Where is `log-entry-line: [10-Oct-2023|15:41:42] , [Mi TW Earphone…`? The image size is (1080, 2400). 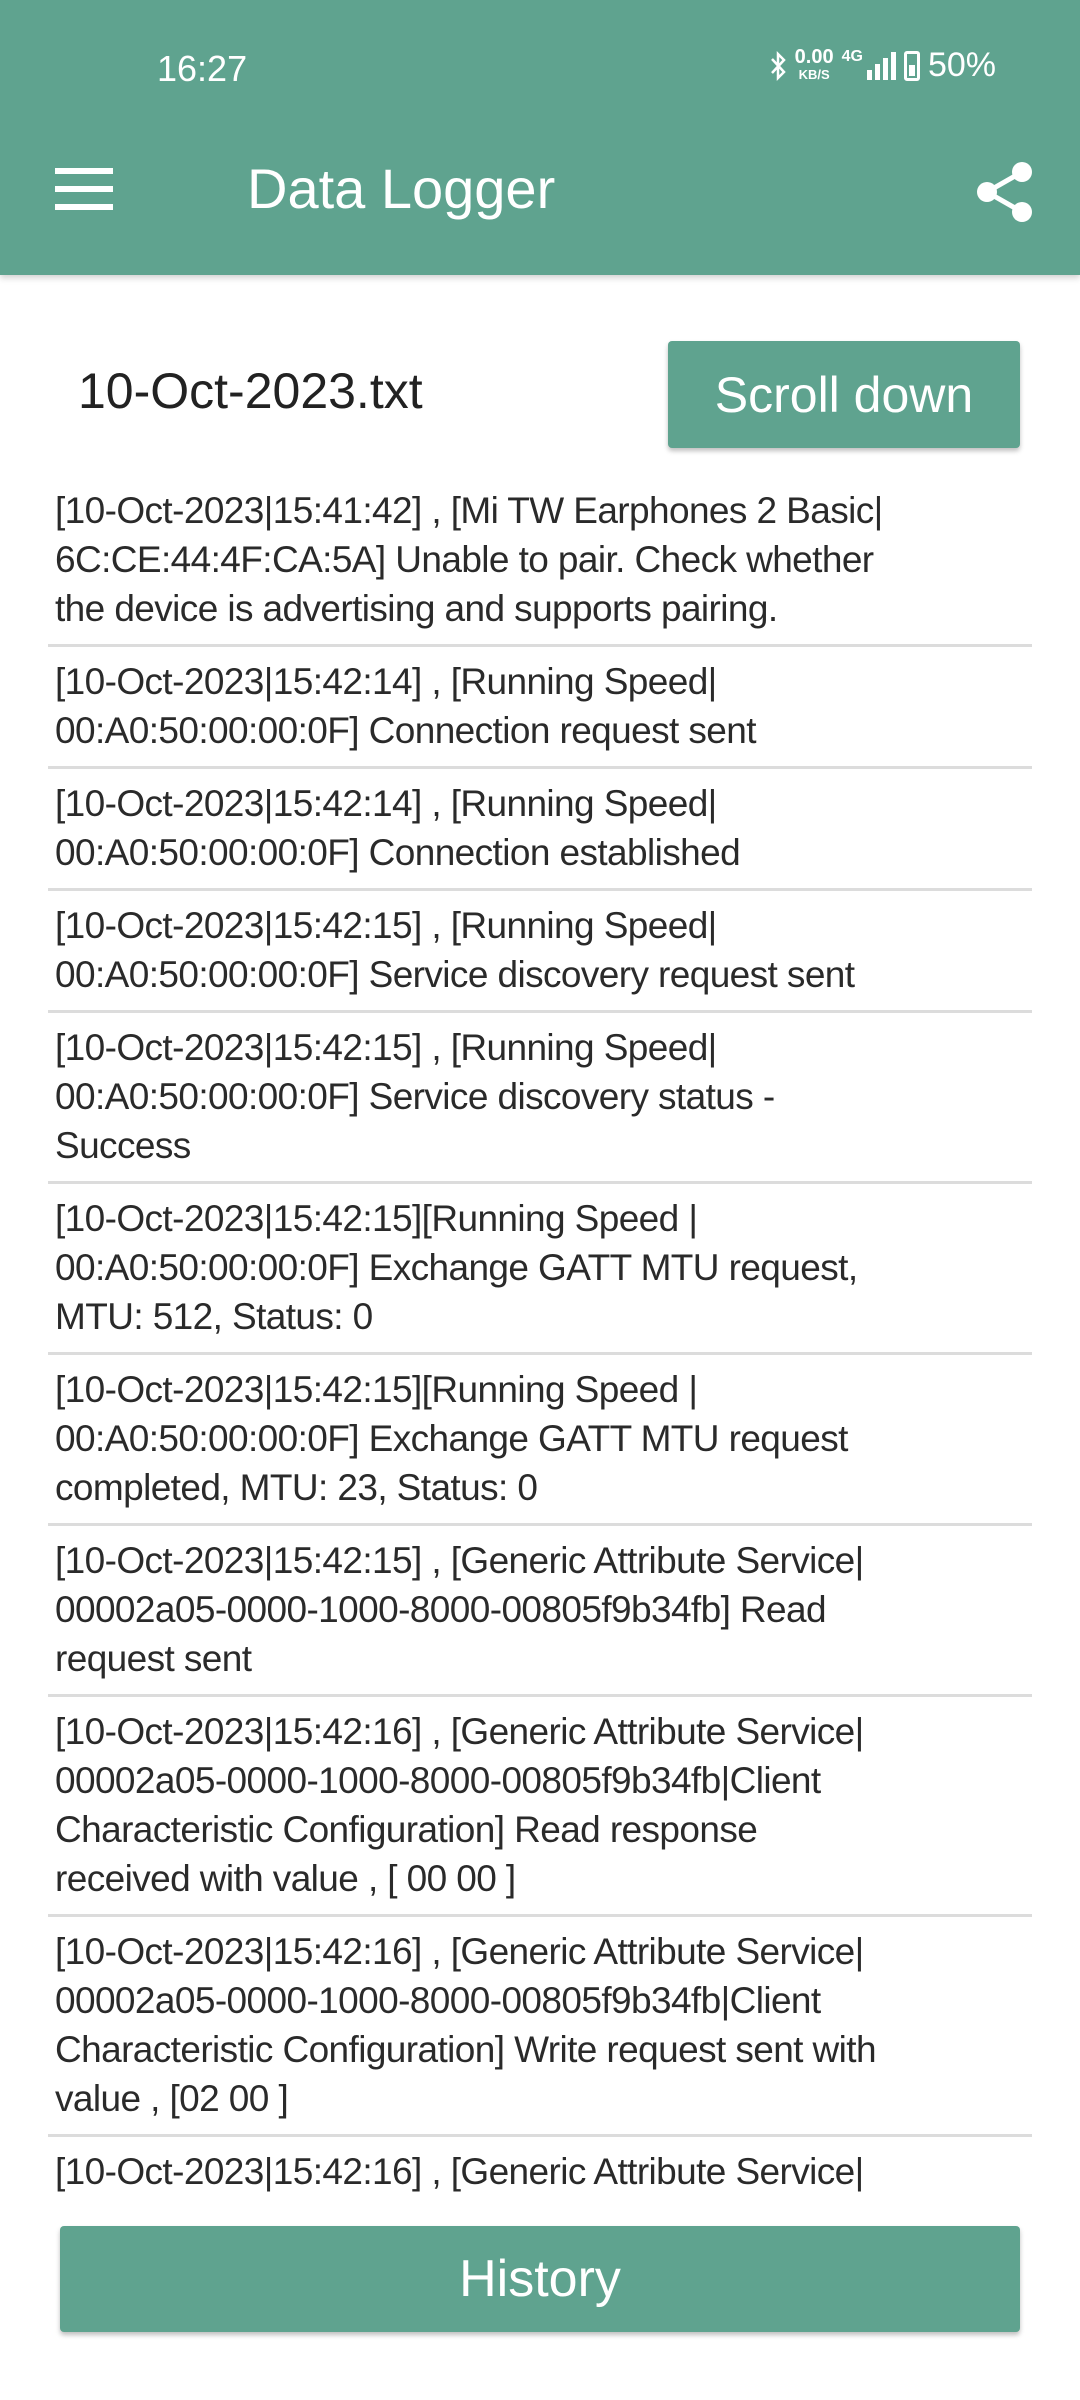 log-entry-line: [10-Oct-2023|15:41:42] , [Mi TW Earphone… is located at coordinates (469, 510).